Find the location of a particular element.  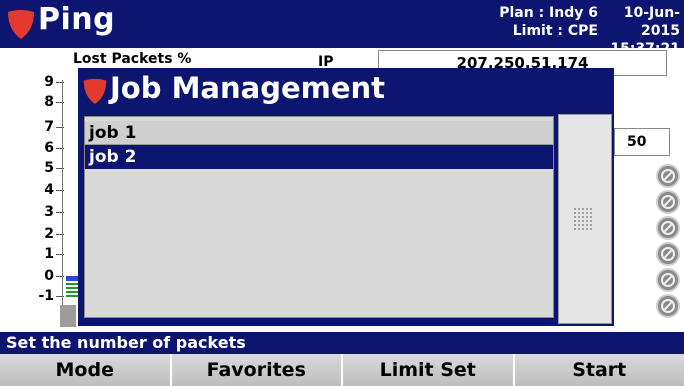

y-tick: 3 is located at coordinates (46, 212).